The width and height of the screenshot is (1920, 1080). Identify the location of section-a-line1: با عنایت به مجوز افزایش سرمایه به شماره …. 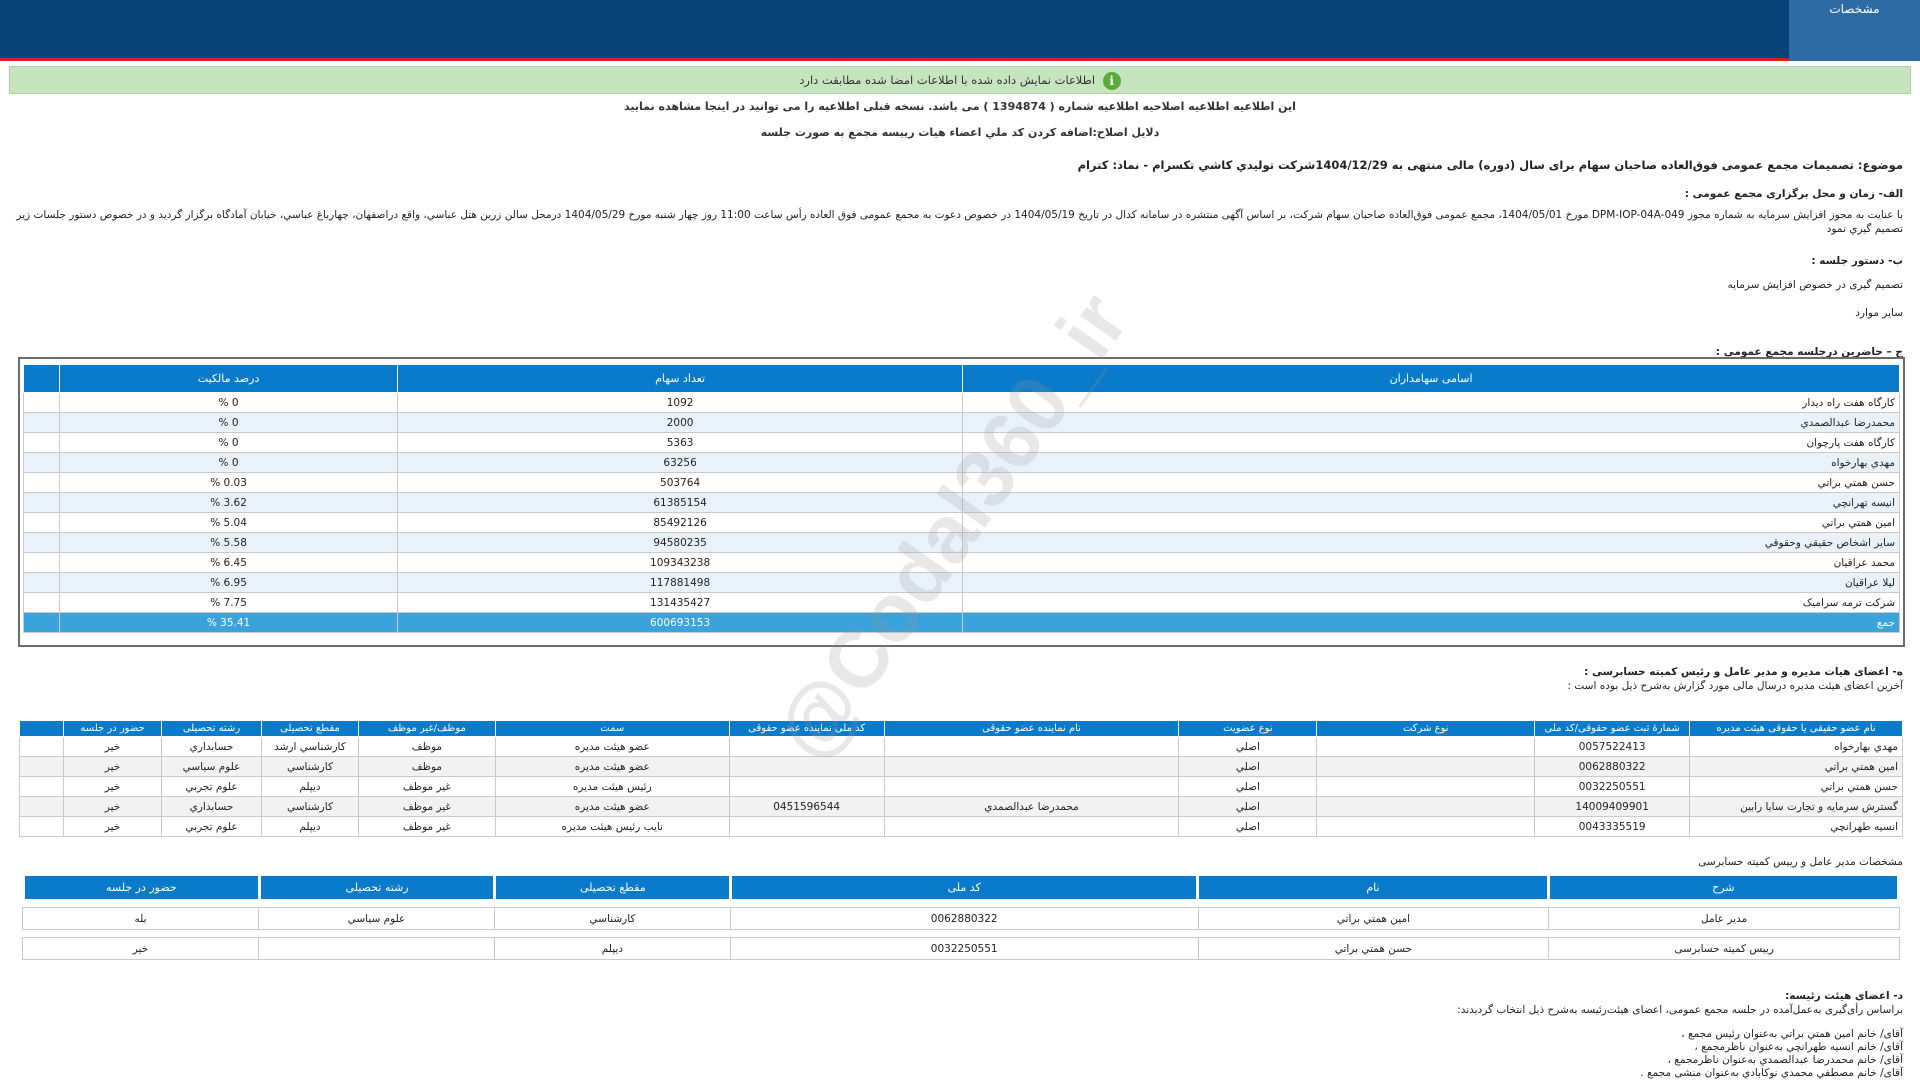
(959, 215).